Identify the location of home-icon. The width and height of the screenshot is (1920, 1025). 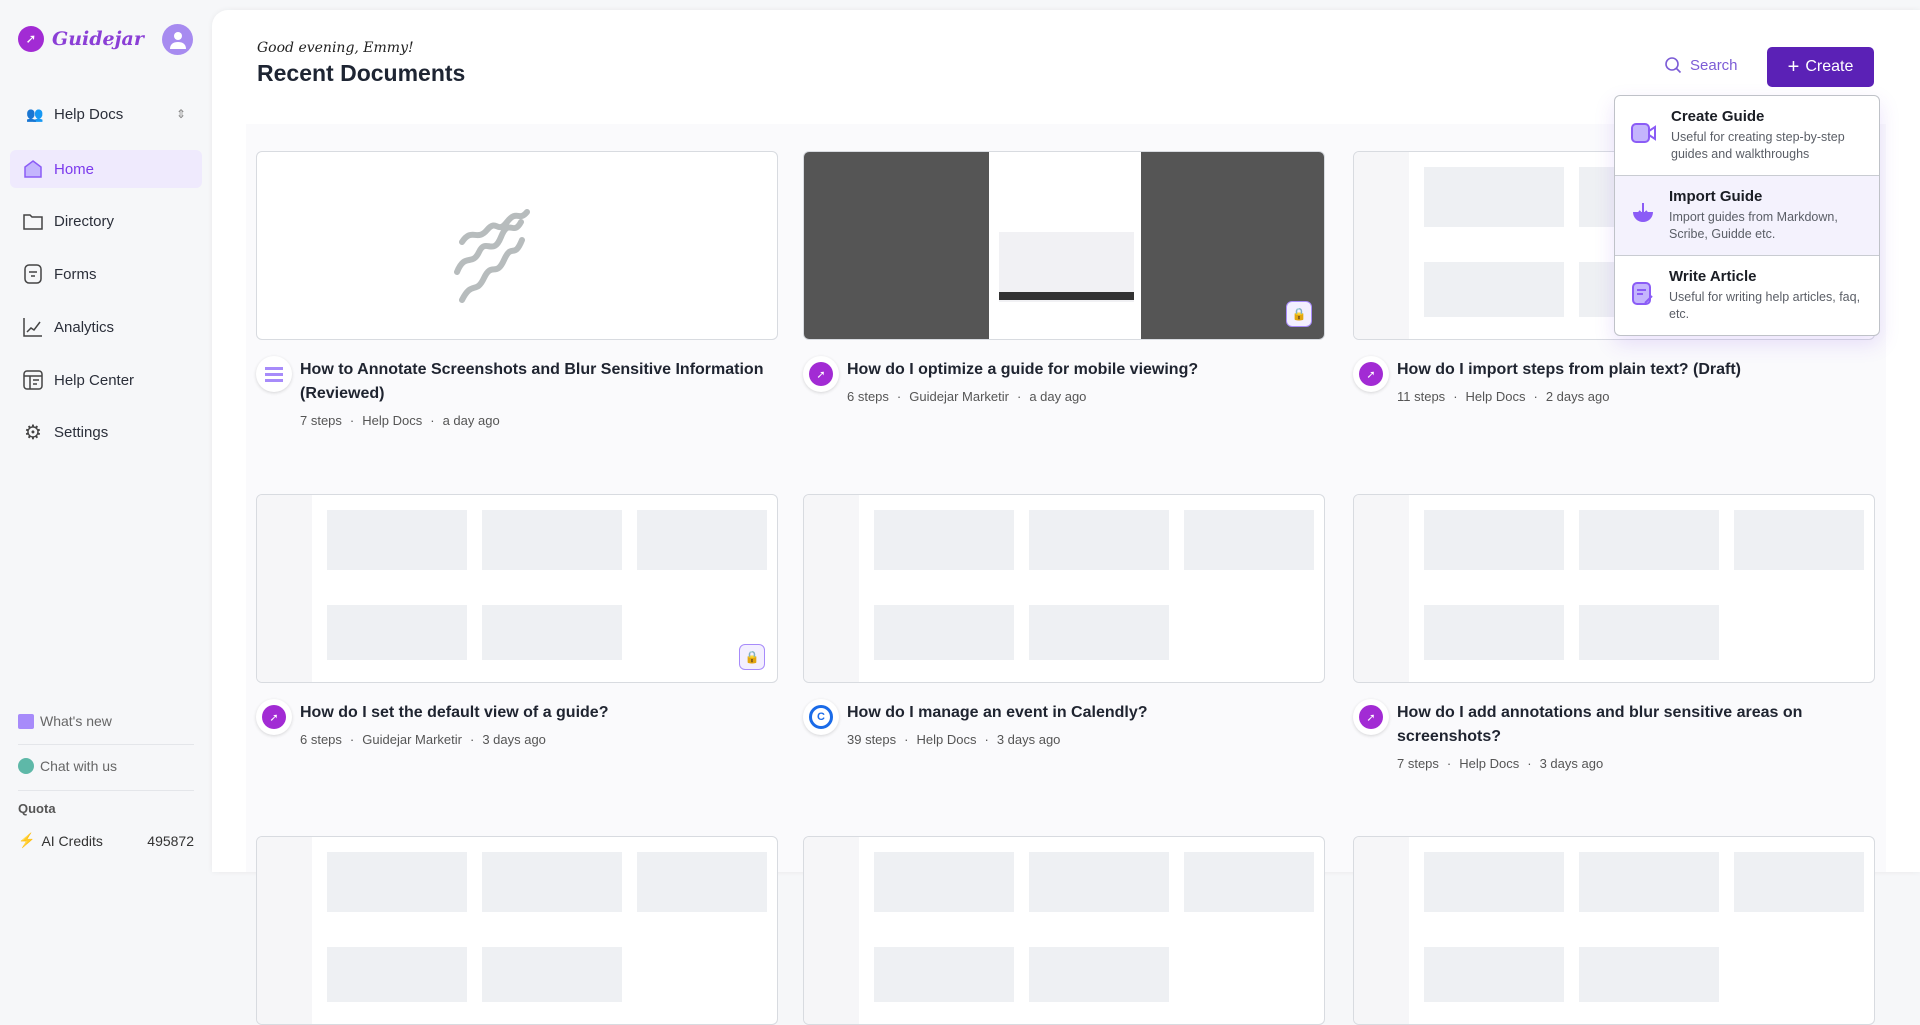
(33, 169).